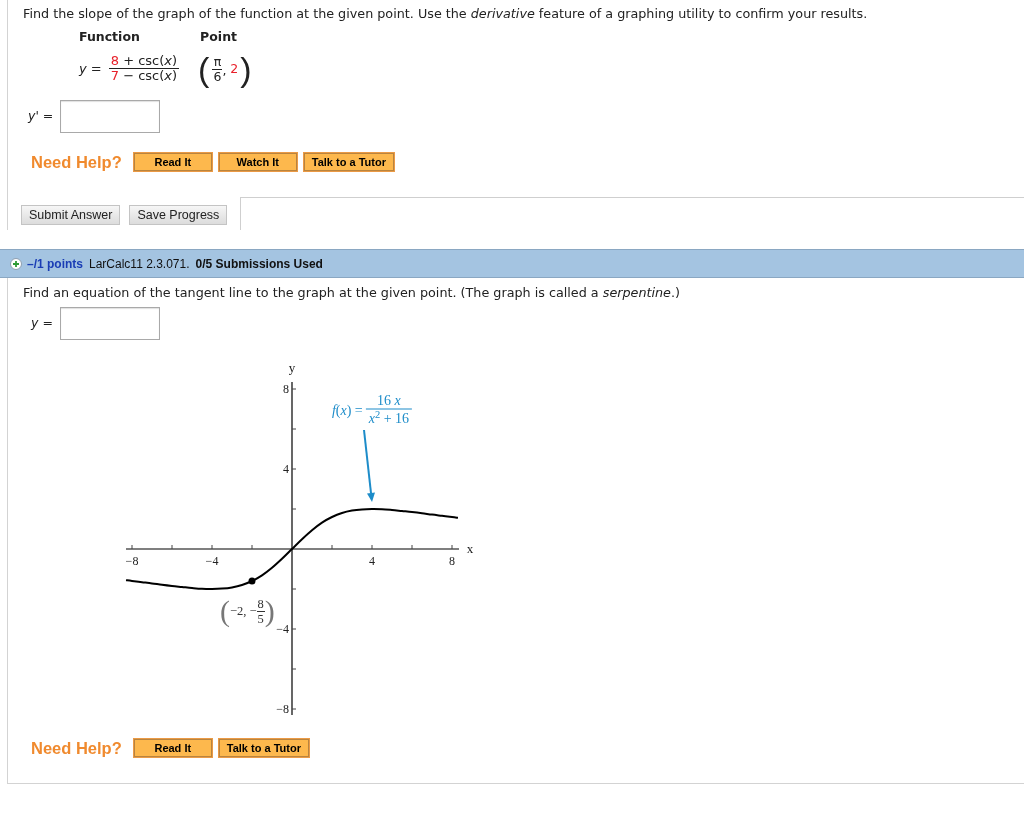 The width and height of the screenshot is (1024, 815). What do you see at coordinates (470, 548) in the screenshot?
I see `axis-label: x` at bounding box center [470, 548].